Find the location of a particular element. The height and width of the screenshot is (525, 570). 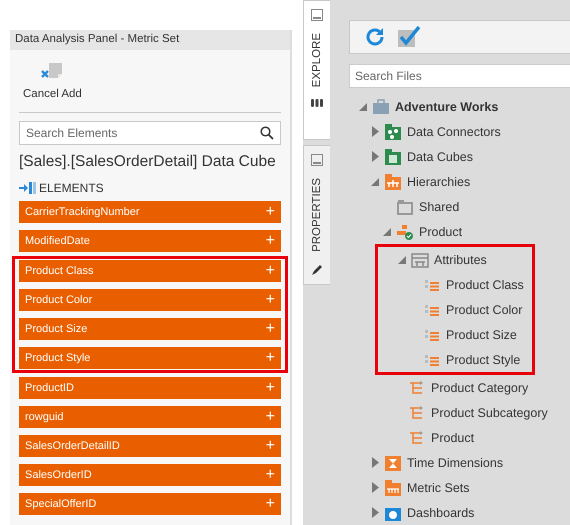

element-label: SalesOrderID is located at coordinates (58, 475).